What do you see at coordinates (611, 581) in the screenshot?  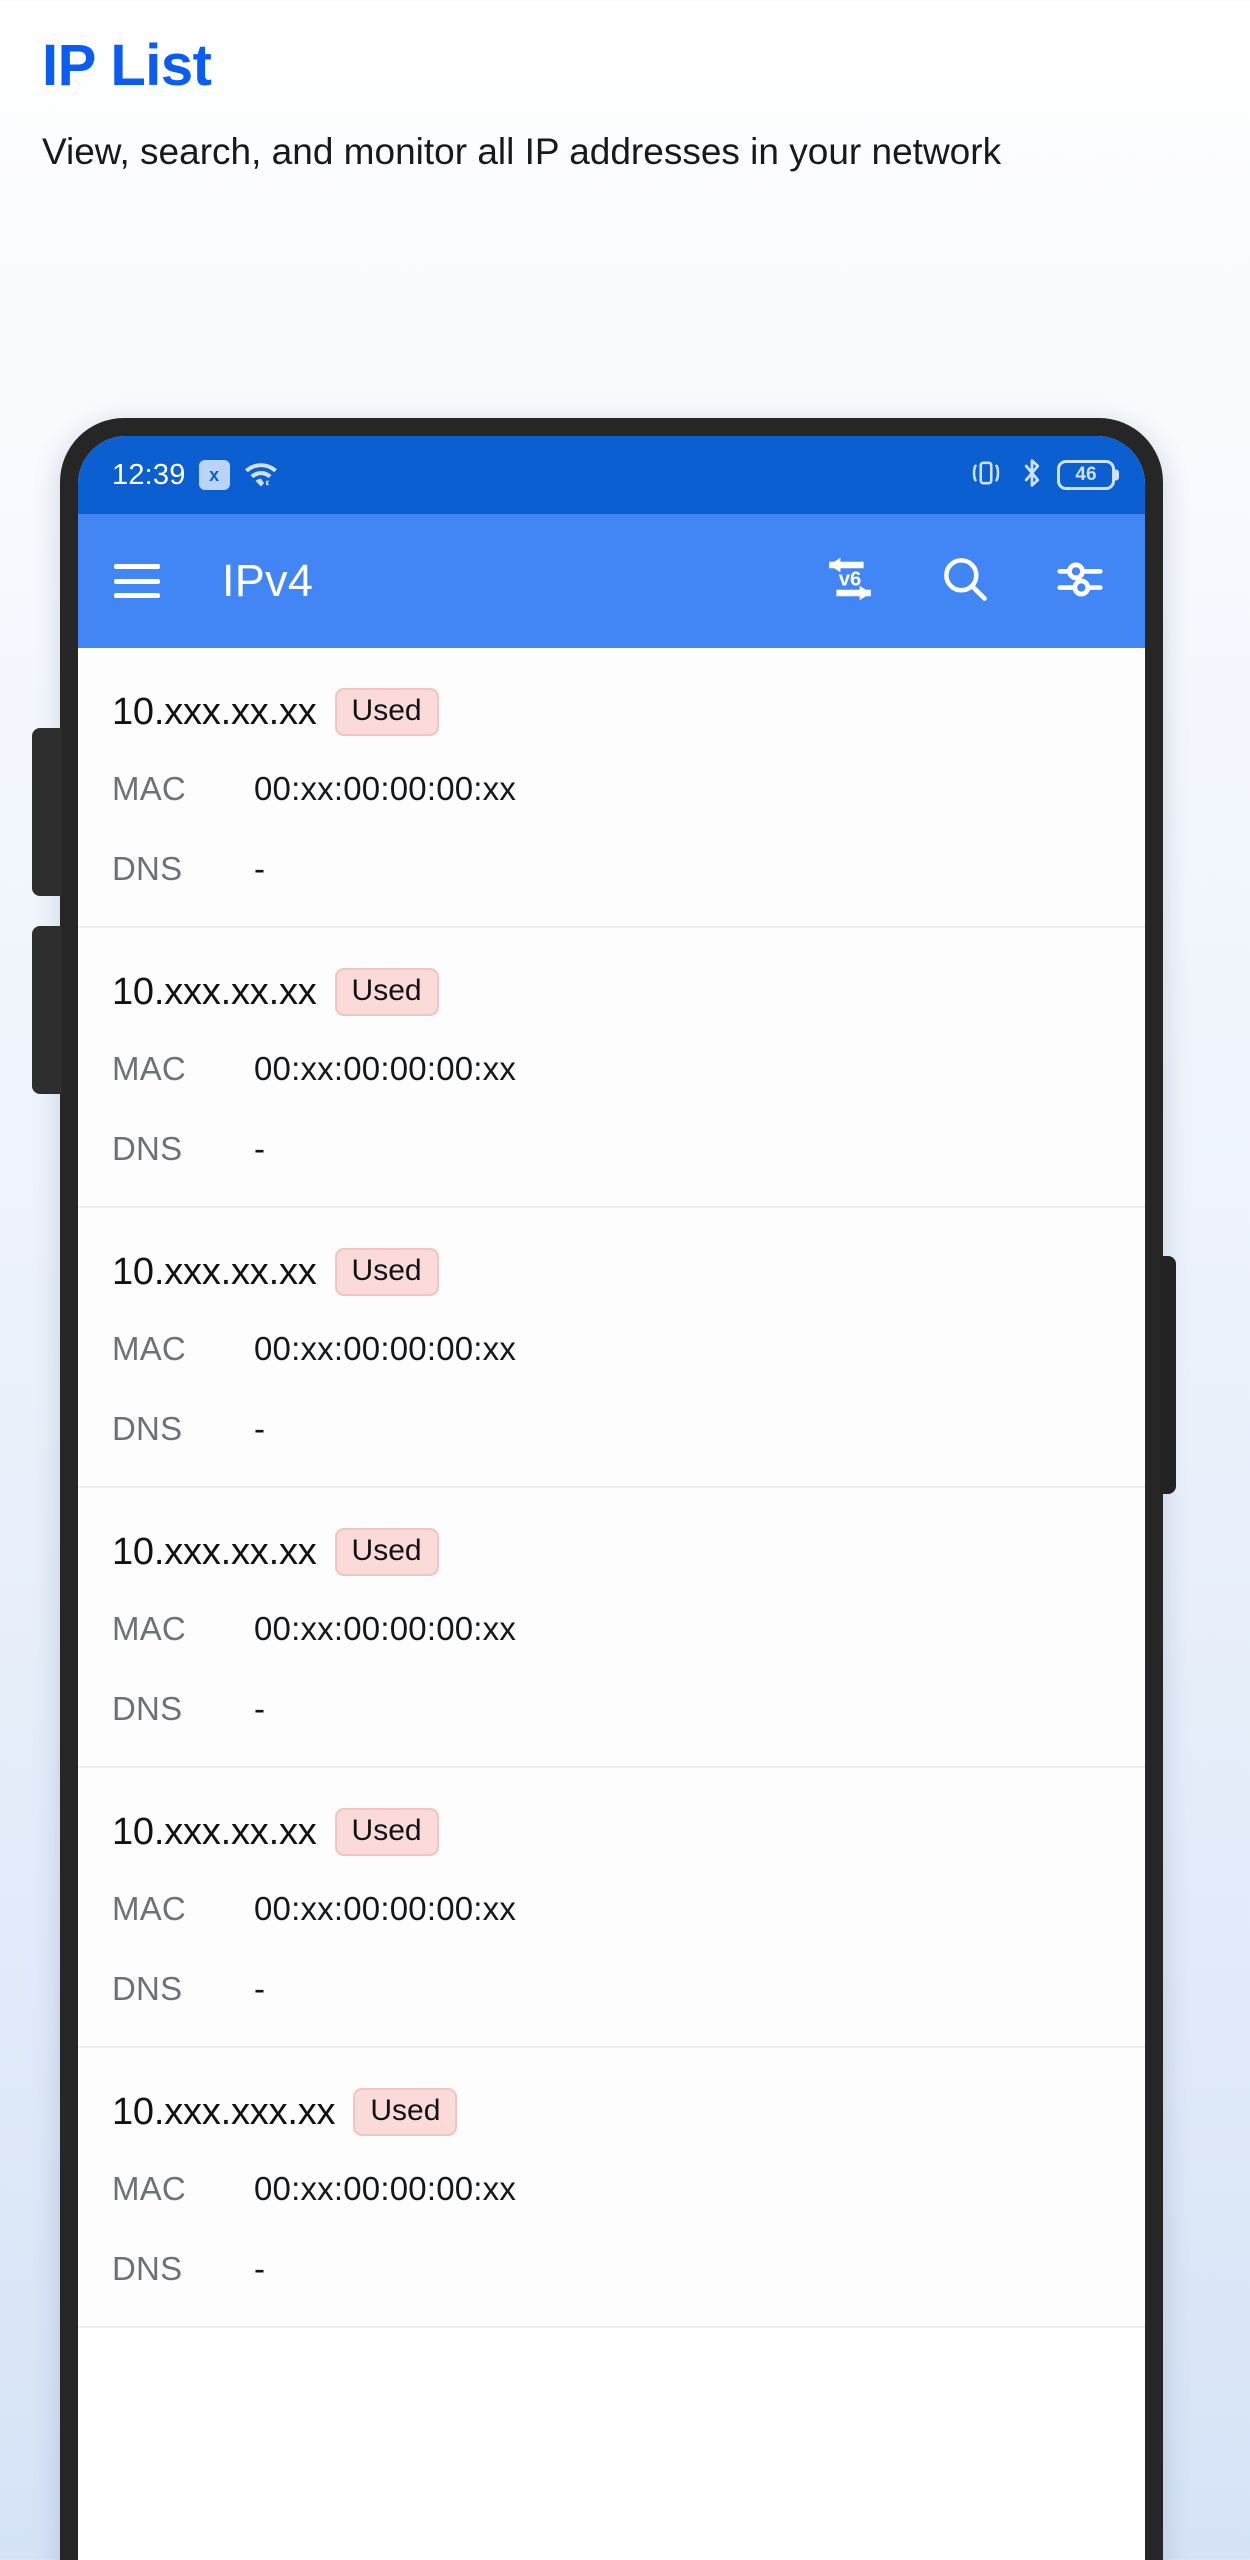 I see `app-bar: IPv4 v6` at bounding box center [611, 581].